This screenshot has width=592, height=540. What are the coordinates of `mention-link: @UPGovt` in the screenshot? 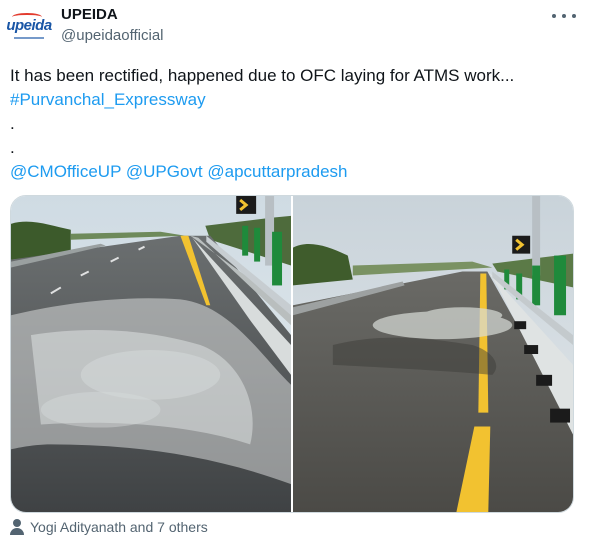 It's located at (164, 171).